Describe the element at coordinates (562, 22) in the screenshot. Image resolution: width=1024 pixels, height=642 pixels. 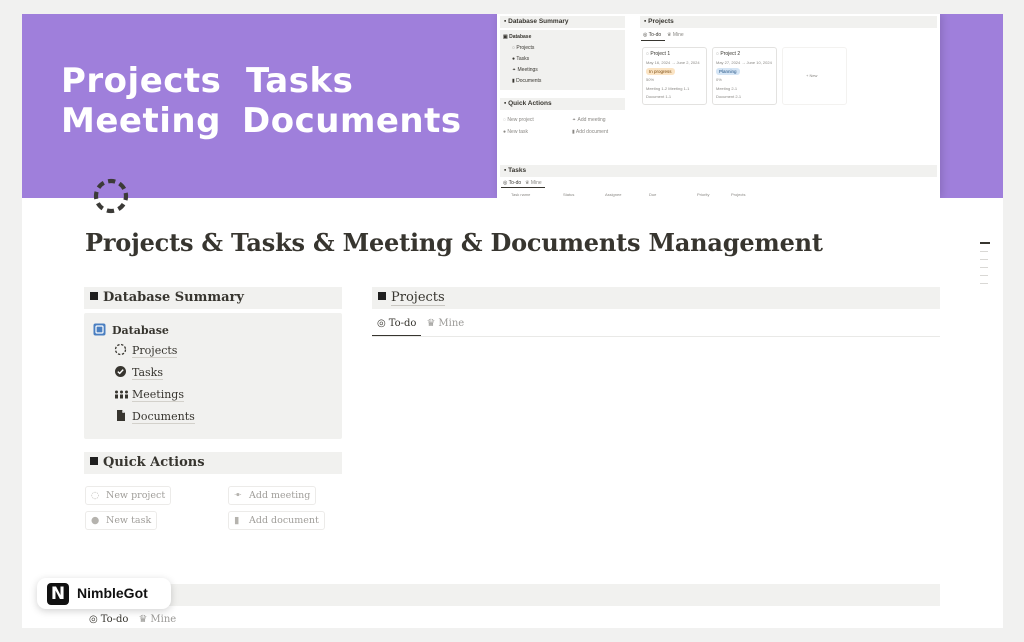
I see `preview-db-summary-header: ▪ Database Summary` at that location.